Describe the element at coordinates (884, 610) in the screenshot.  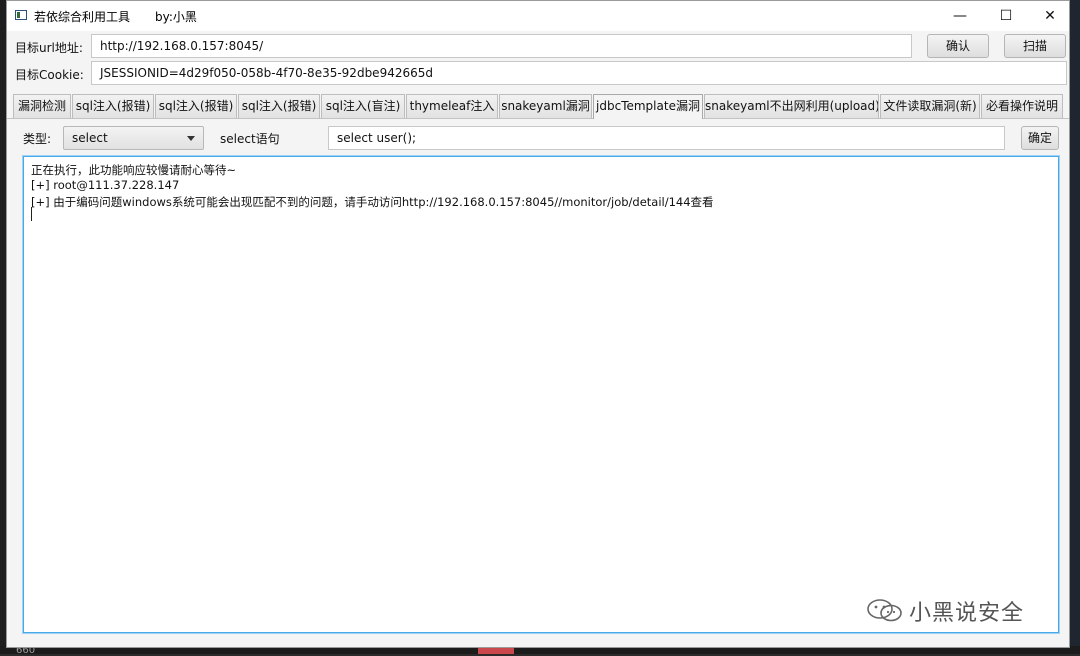
I see `wechat-icon` at that location.